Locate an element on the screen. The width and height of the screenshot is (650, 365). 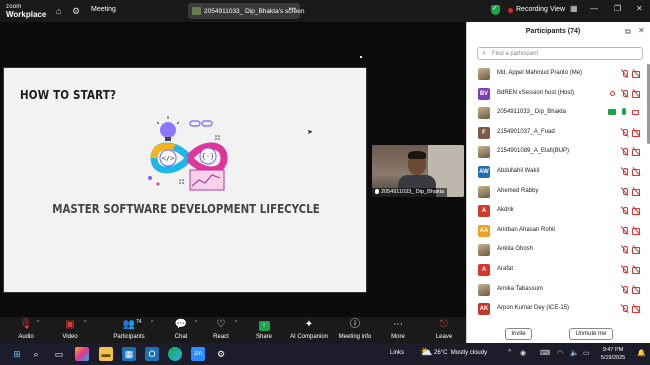
participant-row: F 2154901037_A_Fuad is located at coordinates (558, 133).